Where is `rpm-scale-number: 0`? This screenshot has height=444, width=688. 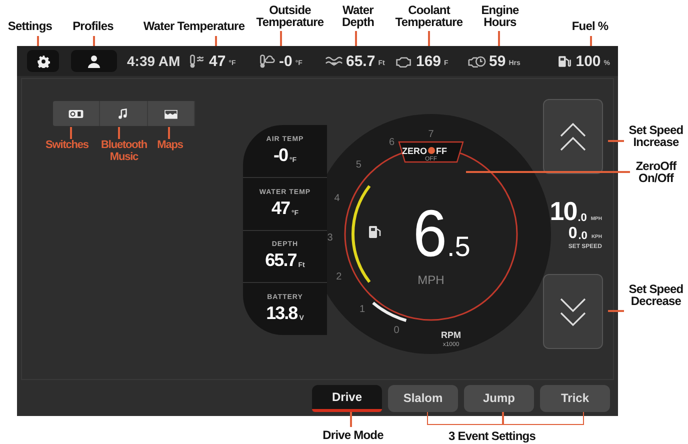 rpm-scale-number: 0 is located at coordinates (397, 330).